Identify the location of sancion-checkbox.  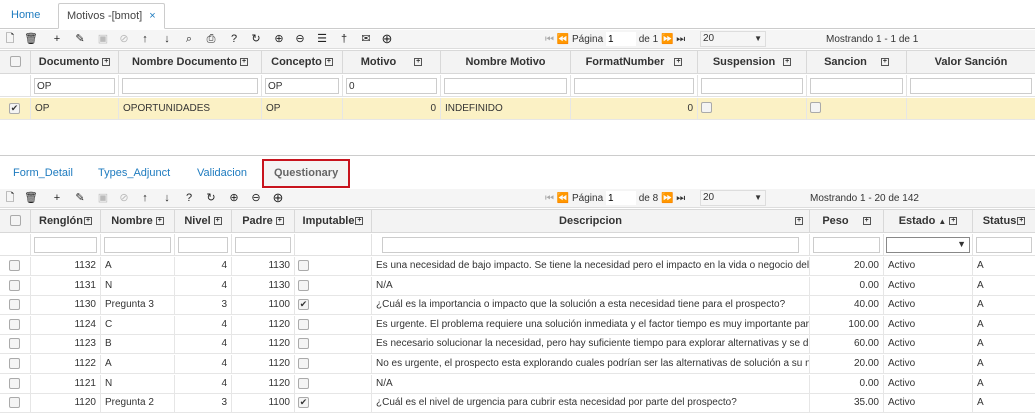
(815, 107).